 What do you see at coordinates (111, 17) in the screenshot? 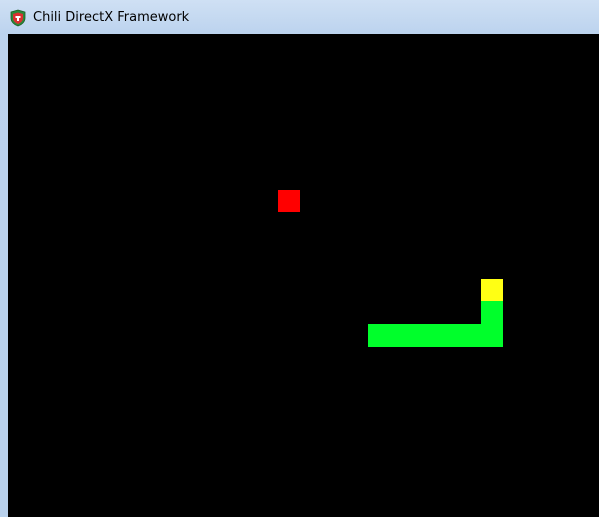
I see `window-title: Chili DirectX Framework` at bounding box center [111, 17].